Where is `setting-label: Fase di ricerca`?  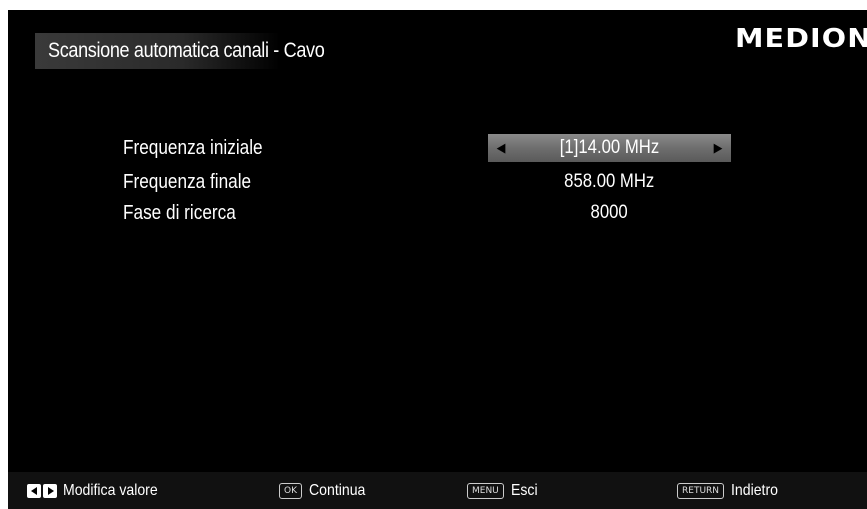
setting-label: Fase di ricerca is located at coordinates (179, 213).